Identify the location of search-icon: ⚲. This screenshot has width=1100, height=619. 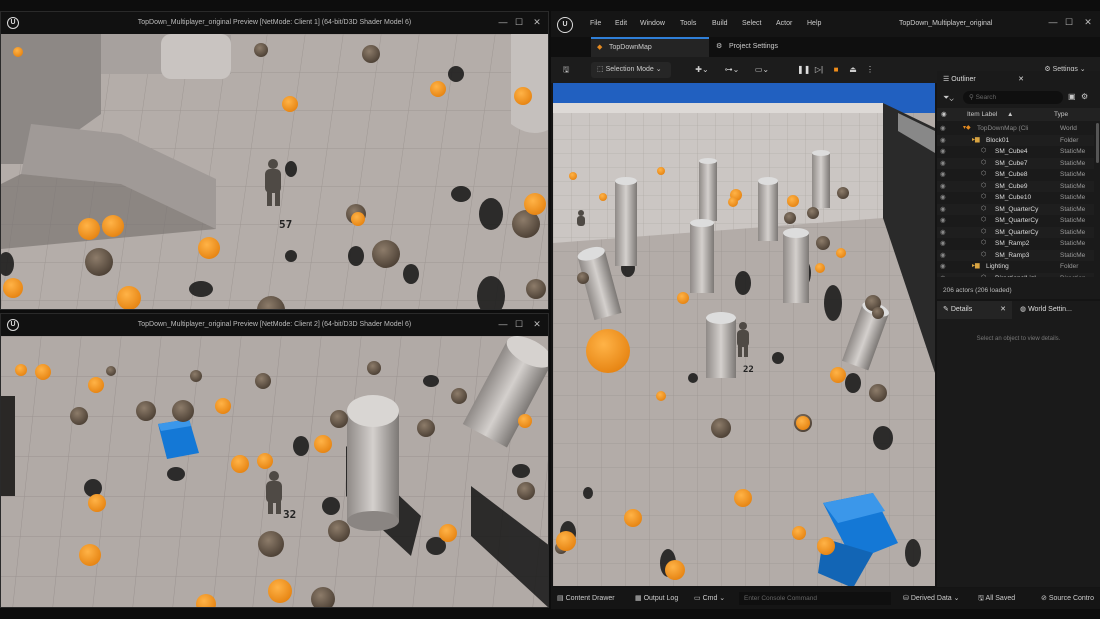
(971, 97).